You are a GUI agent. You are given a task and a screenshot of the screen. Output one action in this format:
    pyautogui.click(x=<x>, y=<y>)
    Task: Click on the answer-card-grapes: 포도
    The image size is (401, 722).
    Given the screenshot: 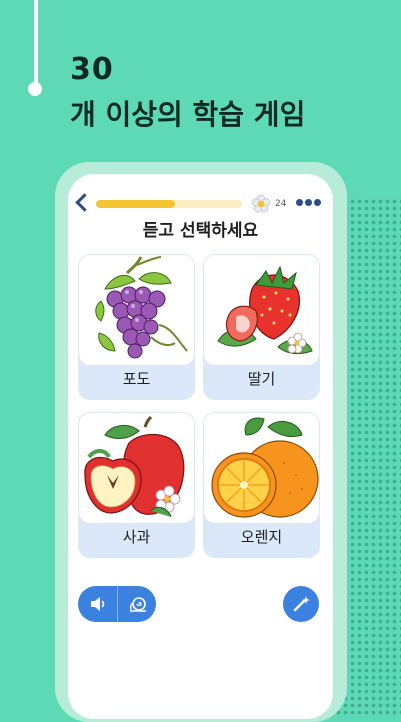 What is the action you would take?
    pyautogui.click(x=136, y=327)
    